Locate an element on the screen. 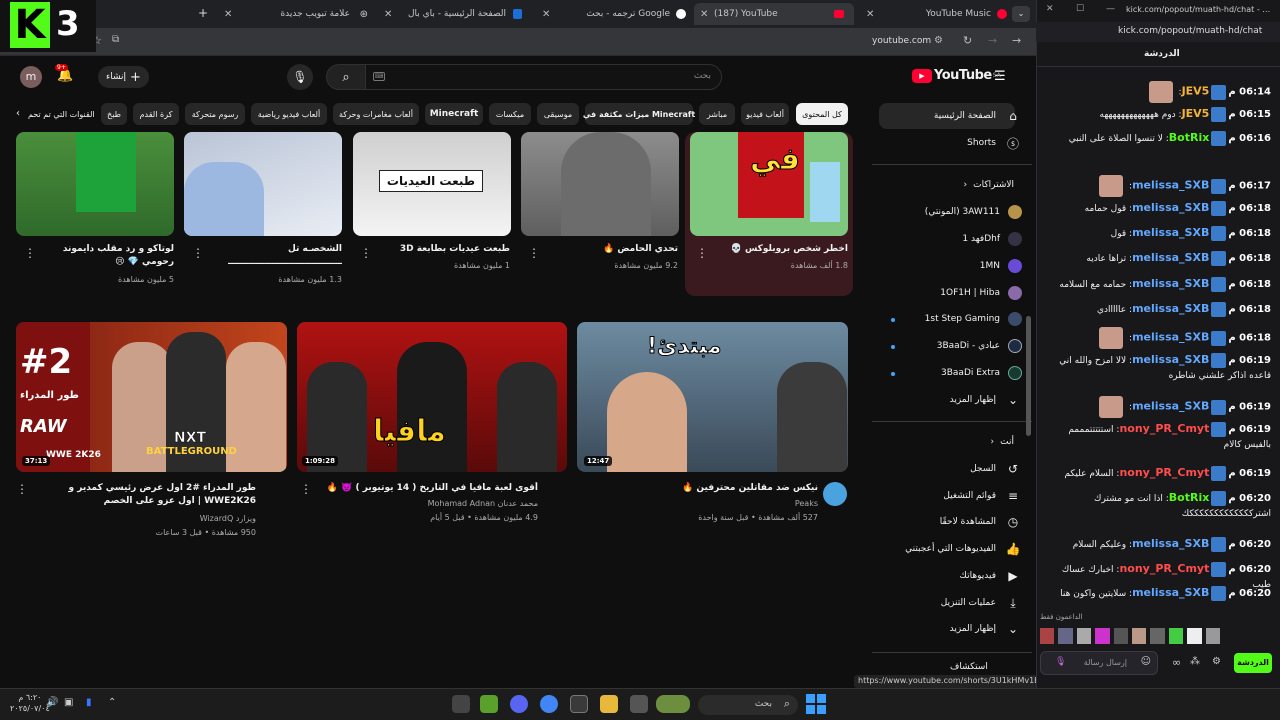 Image resolution: width=1280 pixels, height=720 pixels. channel-name: ويزارد WizardQ is located at coordinates (146, 519).